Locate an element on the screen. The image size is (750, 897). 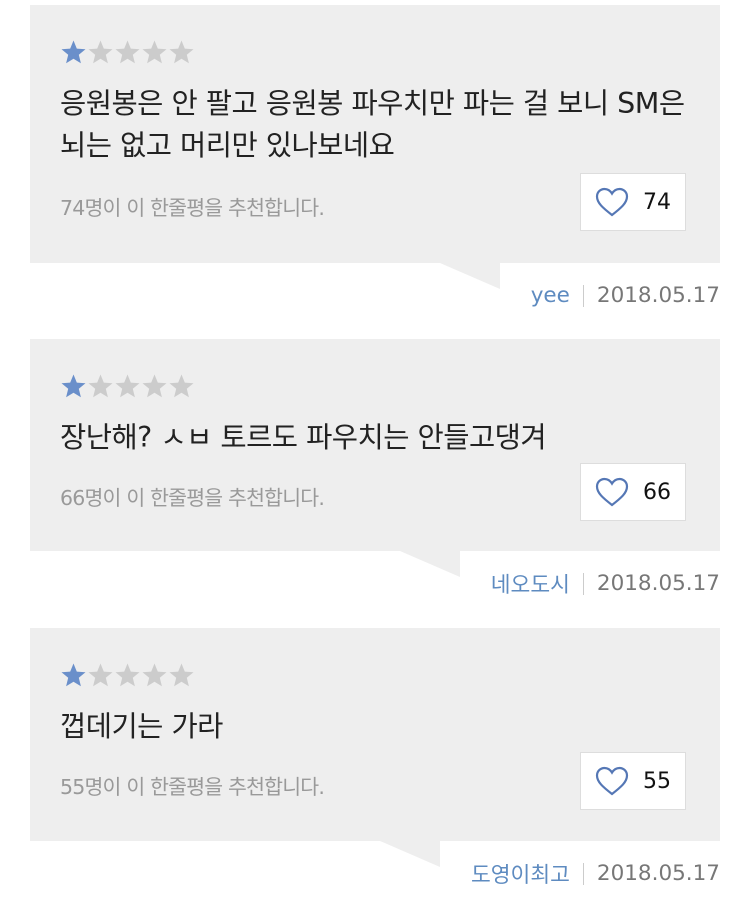
review-meta: 네오도시 2018.05.17 is located at coordinates (605, 583).